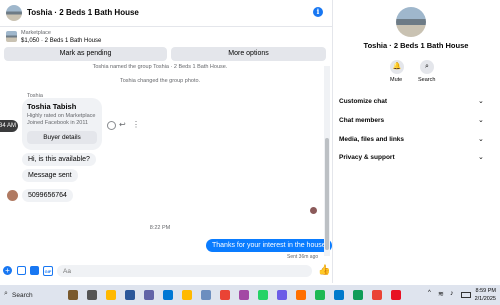  What do you see at coordinates (303, 257) in the screenshot?
I see `sent-status: Sent 36m ago` at bounding box center [303, 257].